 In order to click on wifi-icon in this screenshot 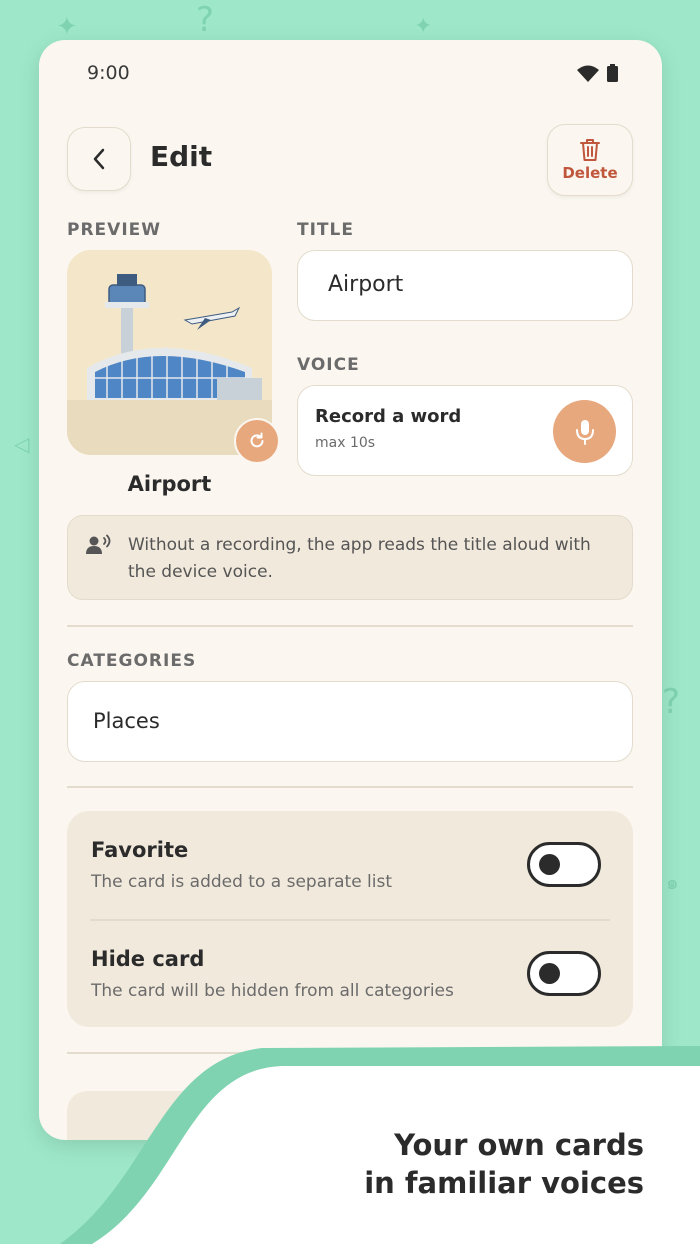, I will do `click(588, 73)`.